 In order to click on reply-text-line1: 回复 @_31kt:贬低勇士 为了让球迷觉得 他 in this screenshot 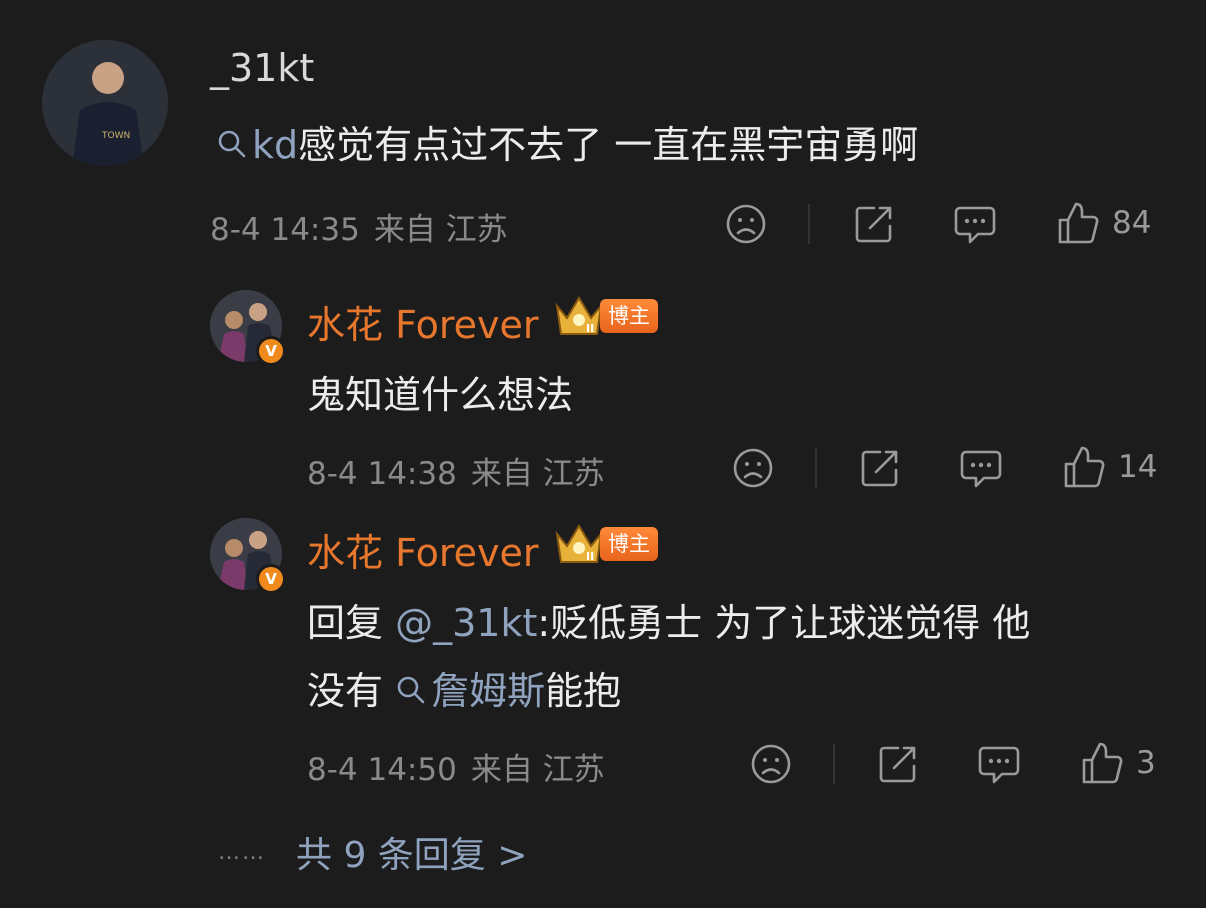, I will do `click(668, 619)`.